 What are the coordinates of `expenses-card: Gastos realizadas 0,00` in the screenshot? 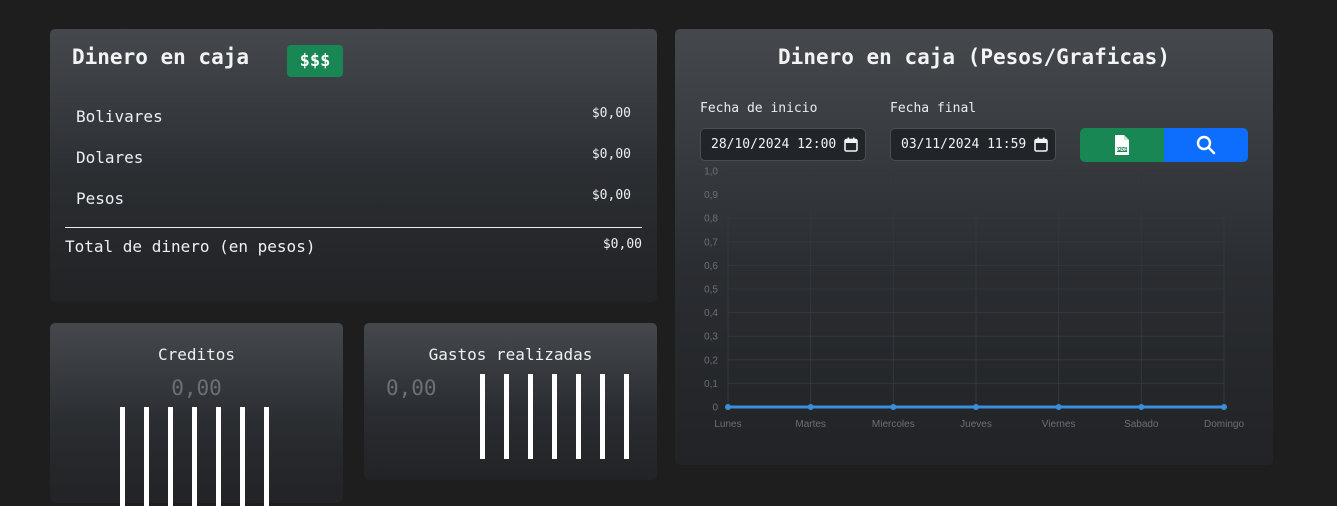 It's located at (510, 401).